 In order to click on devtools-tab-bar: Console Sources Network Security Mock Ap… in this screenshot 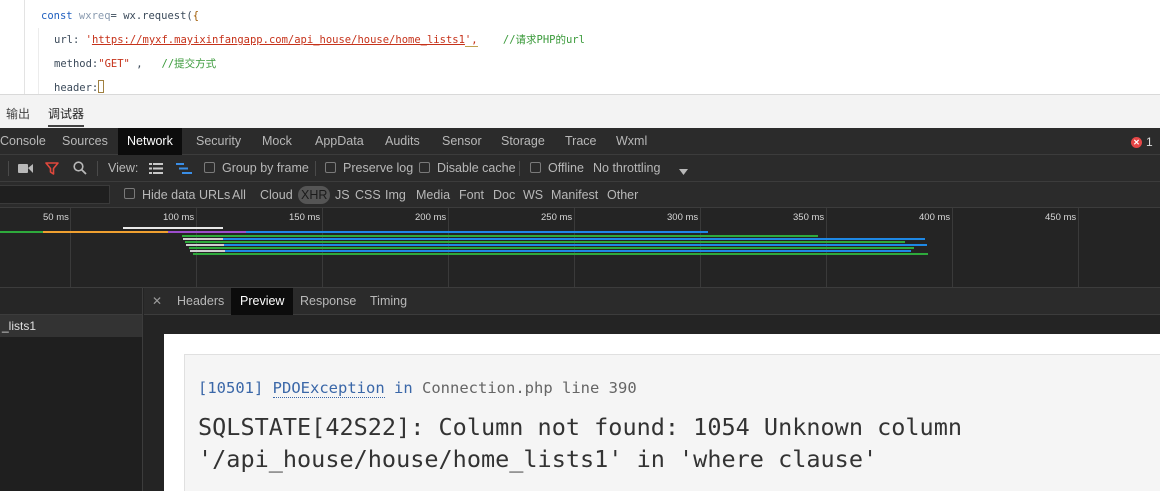, I will do `click(580, 141)`.